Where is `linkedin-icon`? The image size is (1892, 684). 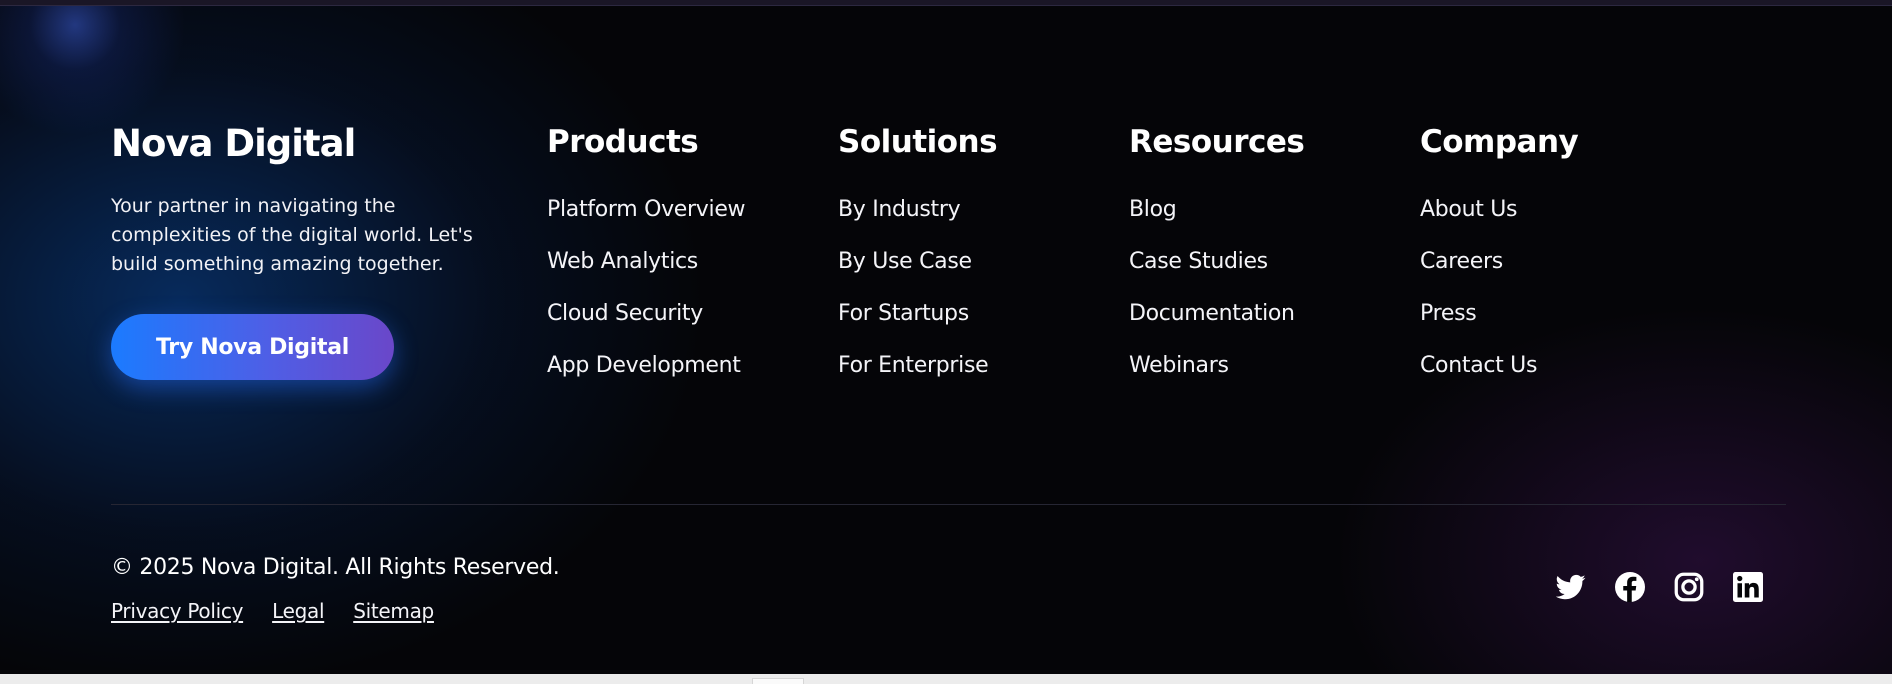 linkedin-icon is located at coordinates (1748, 587).